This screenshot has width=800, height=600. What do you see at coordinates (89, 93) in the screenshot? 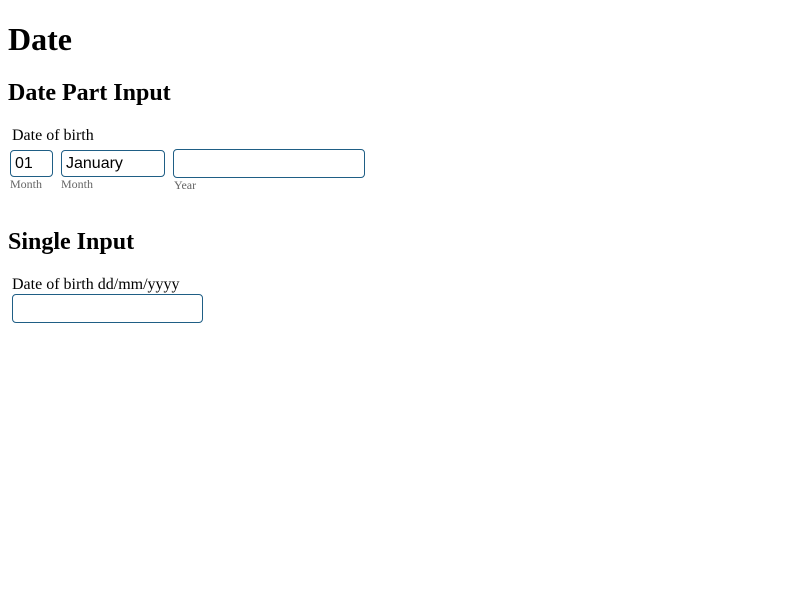
I see `date-part-heading: Date Part Input` at bounding box center [89, 93].